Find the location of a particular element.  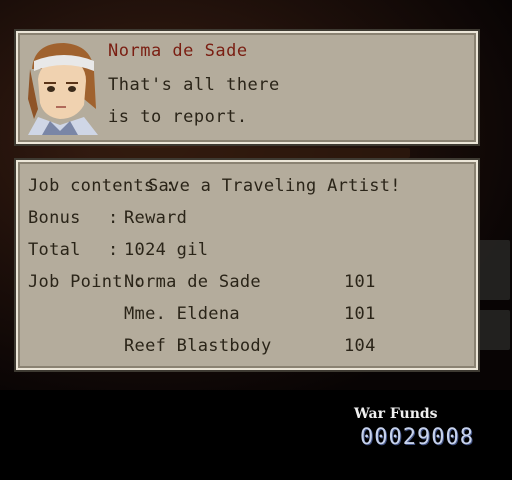

speaker-name: Norma de Sade is located at coordinates (178, 51).